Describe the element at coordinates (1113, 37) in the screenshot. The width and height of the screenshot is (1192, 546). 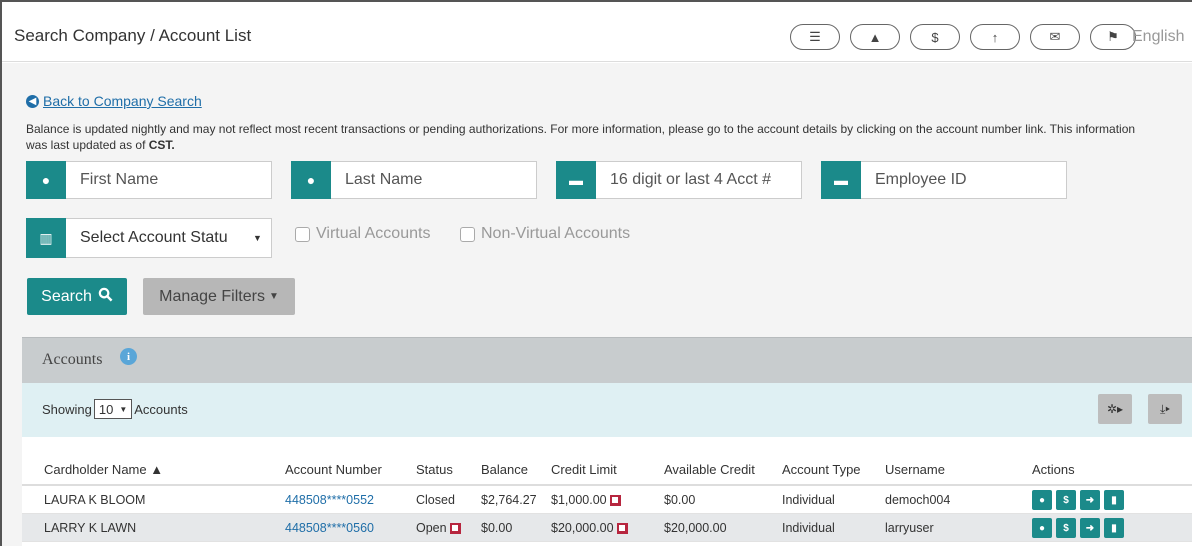
I see `flag-icon: ⚑` at that location.